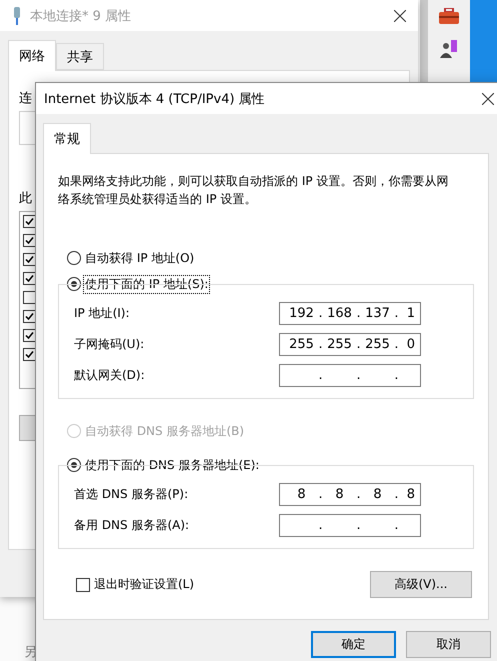 Image resolution: width=497 pixels, height=661 pixels. Describe the element at coordinates (449, 16) in the screenshot. I see `toolbox-icon` at that location.